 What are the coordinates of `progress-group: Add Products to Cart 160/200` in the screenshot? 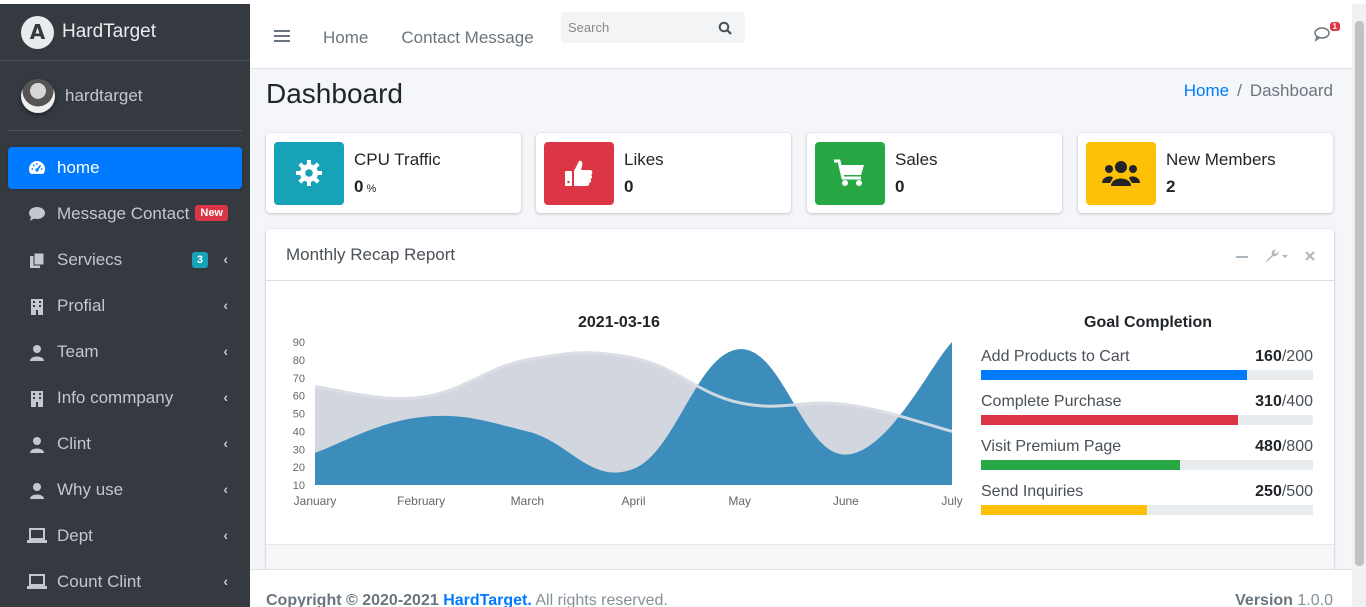 It's located at (1147, 364).